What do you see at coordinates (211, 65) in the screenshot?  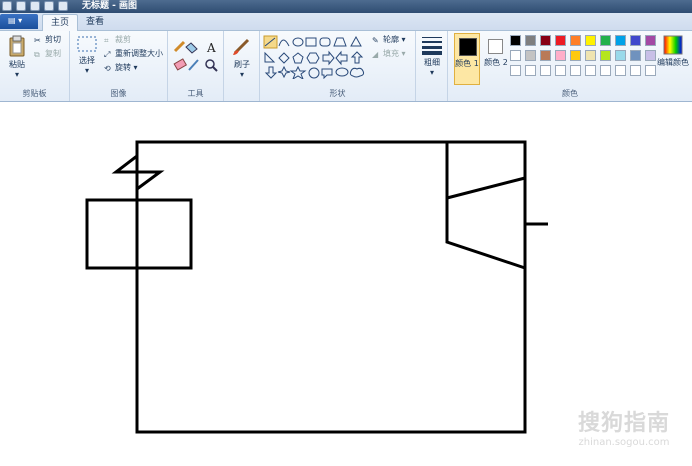 I see `magnifier-icon` at bounding box center [211, 65].